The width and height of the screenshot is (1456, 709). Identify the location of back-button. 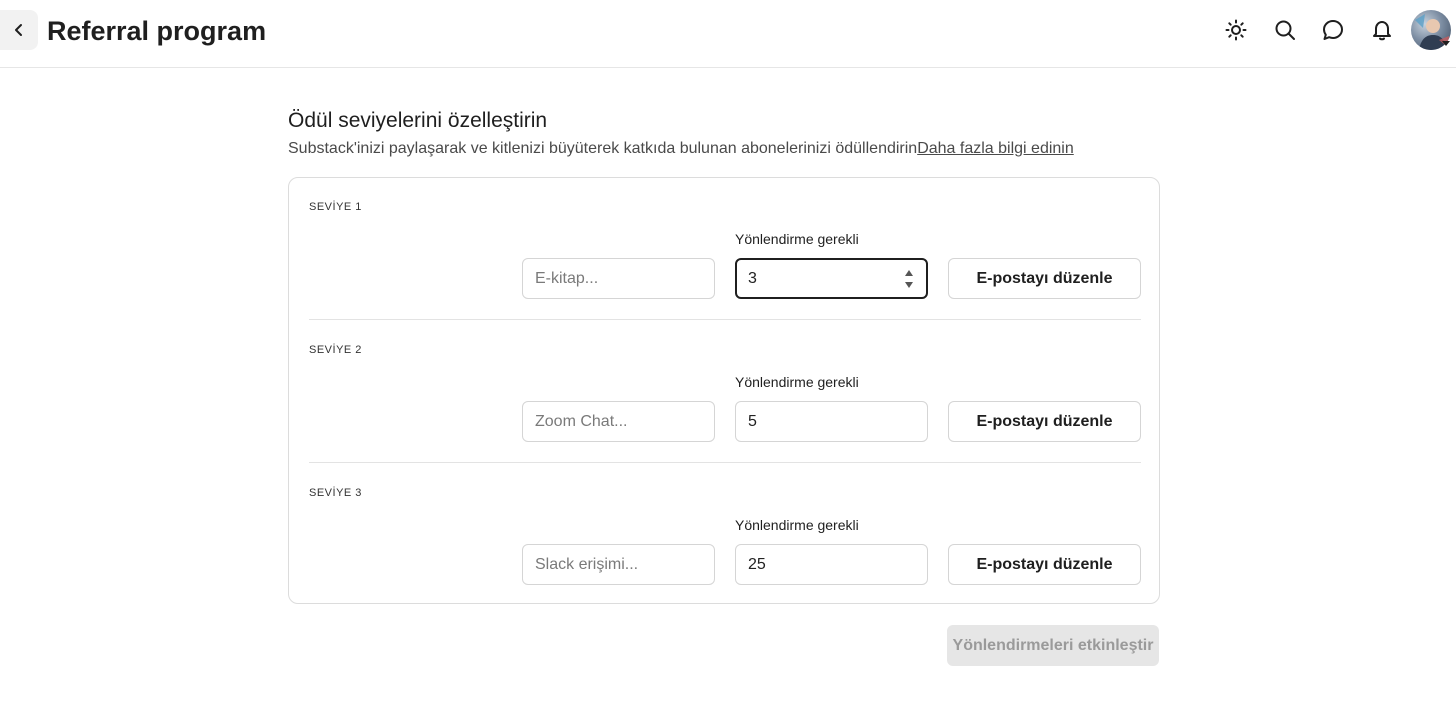
(19, 30).